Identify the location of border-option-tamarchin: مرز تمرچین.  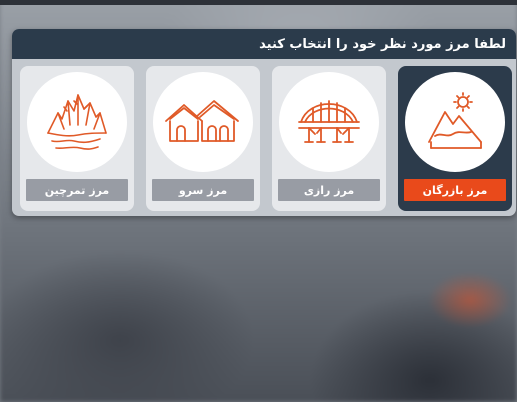
(77, 138).